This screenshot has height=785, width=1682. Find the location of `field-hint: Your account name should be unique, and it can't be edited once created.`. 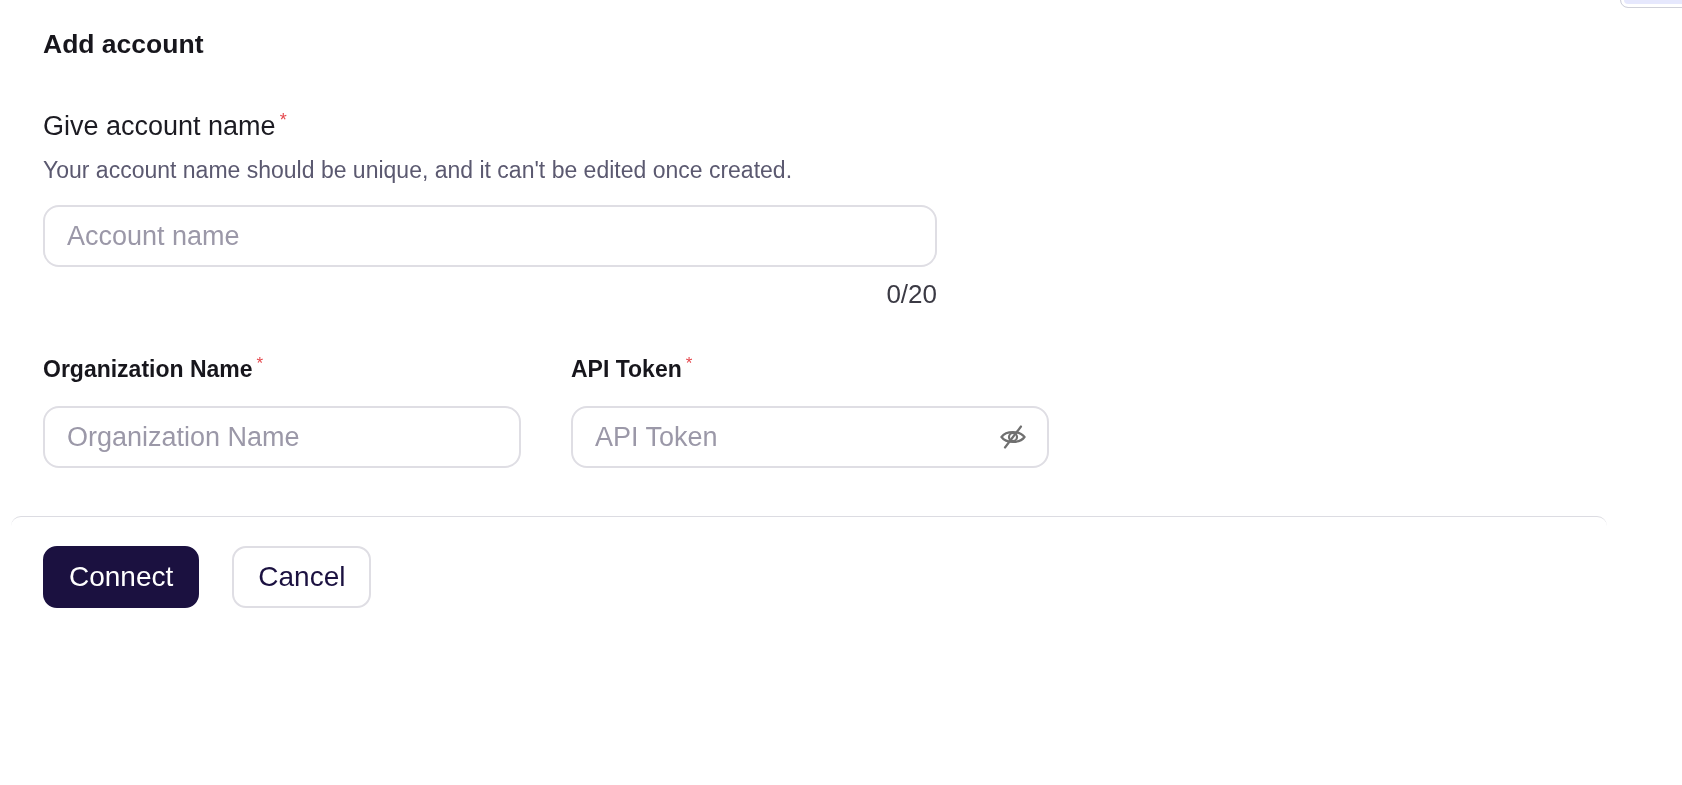

field-hint: Your account name should be unique, and it can't be edited once created. is located at coordinates (418, 170).